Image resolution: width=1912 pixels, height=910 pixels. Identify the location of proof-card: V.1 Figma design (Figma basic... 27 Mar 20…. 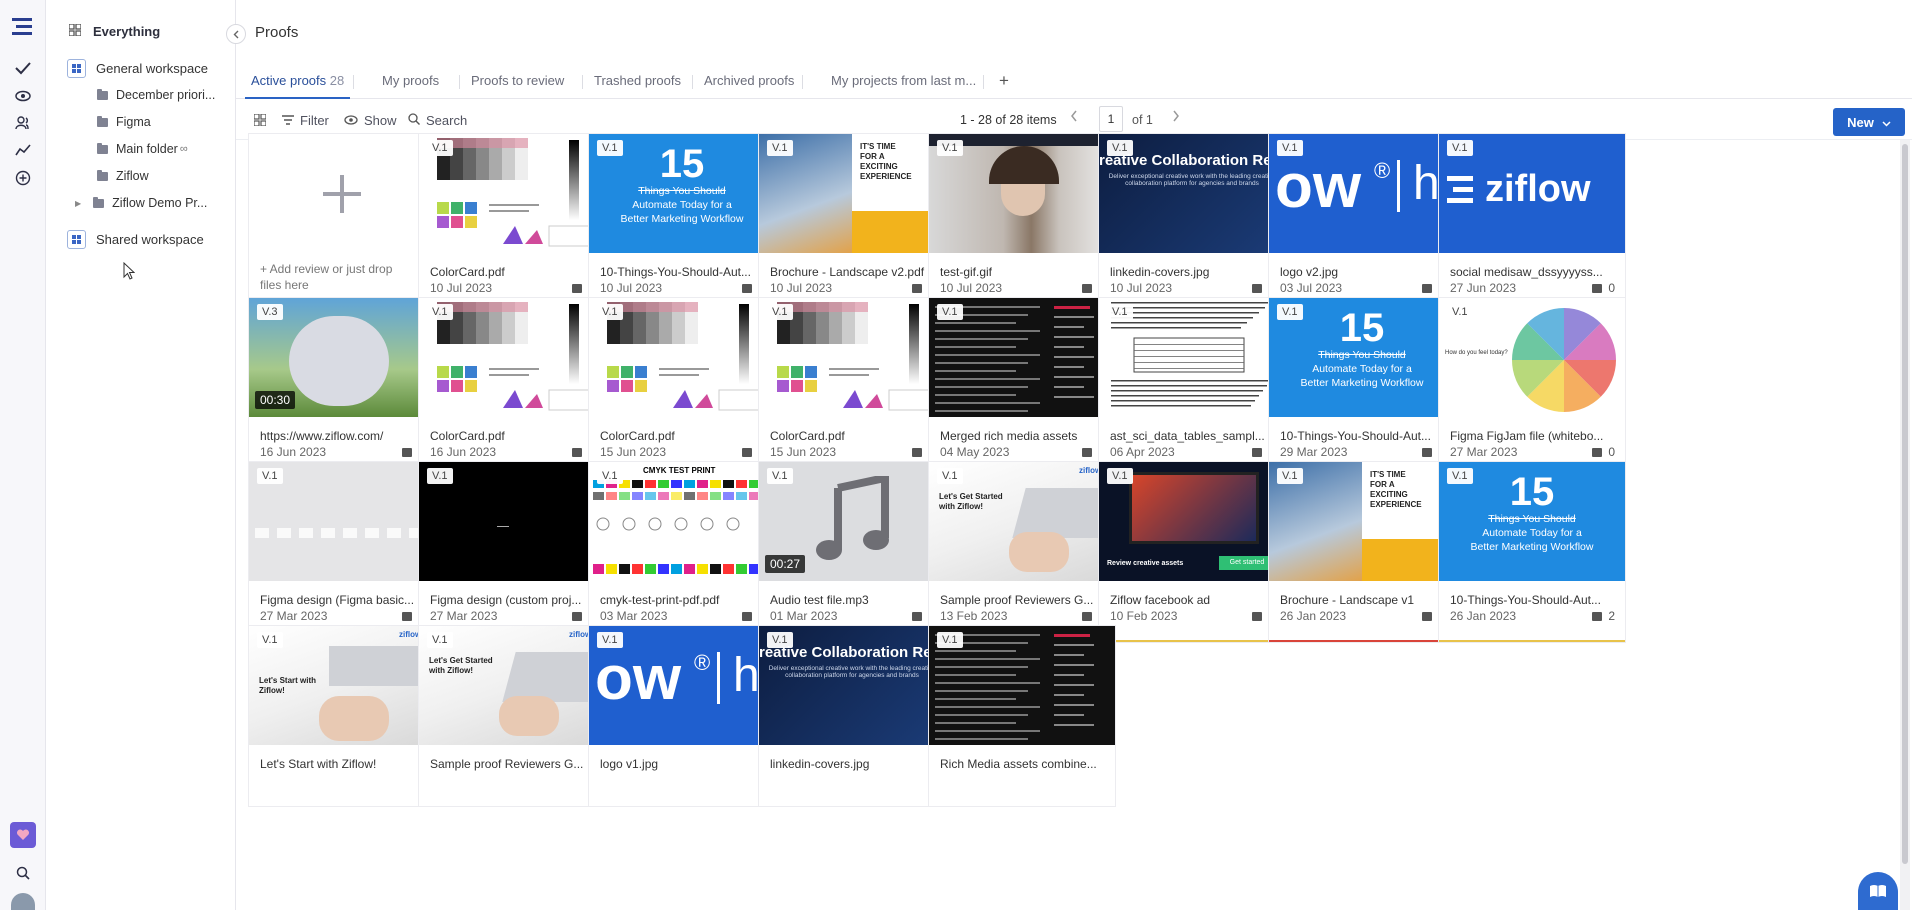
(342, 552).